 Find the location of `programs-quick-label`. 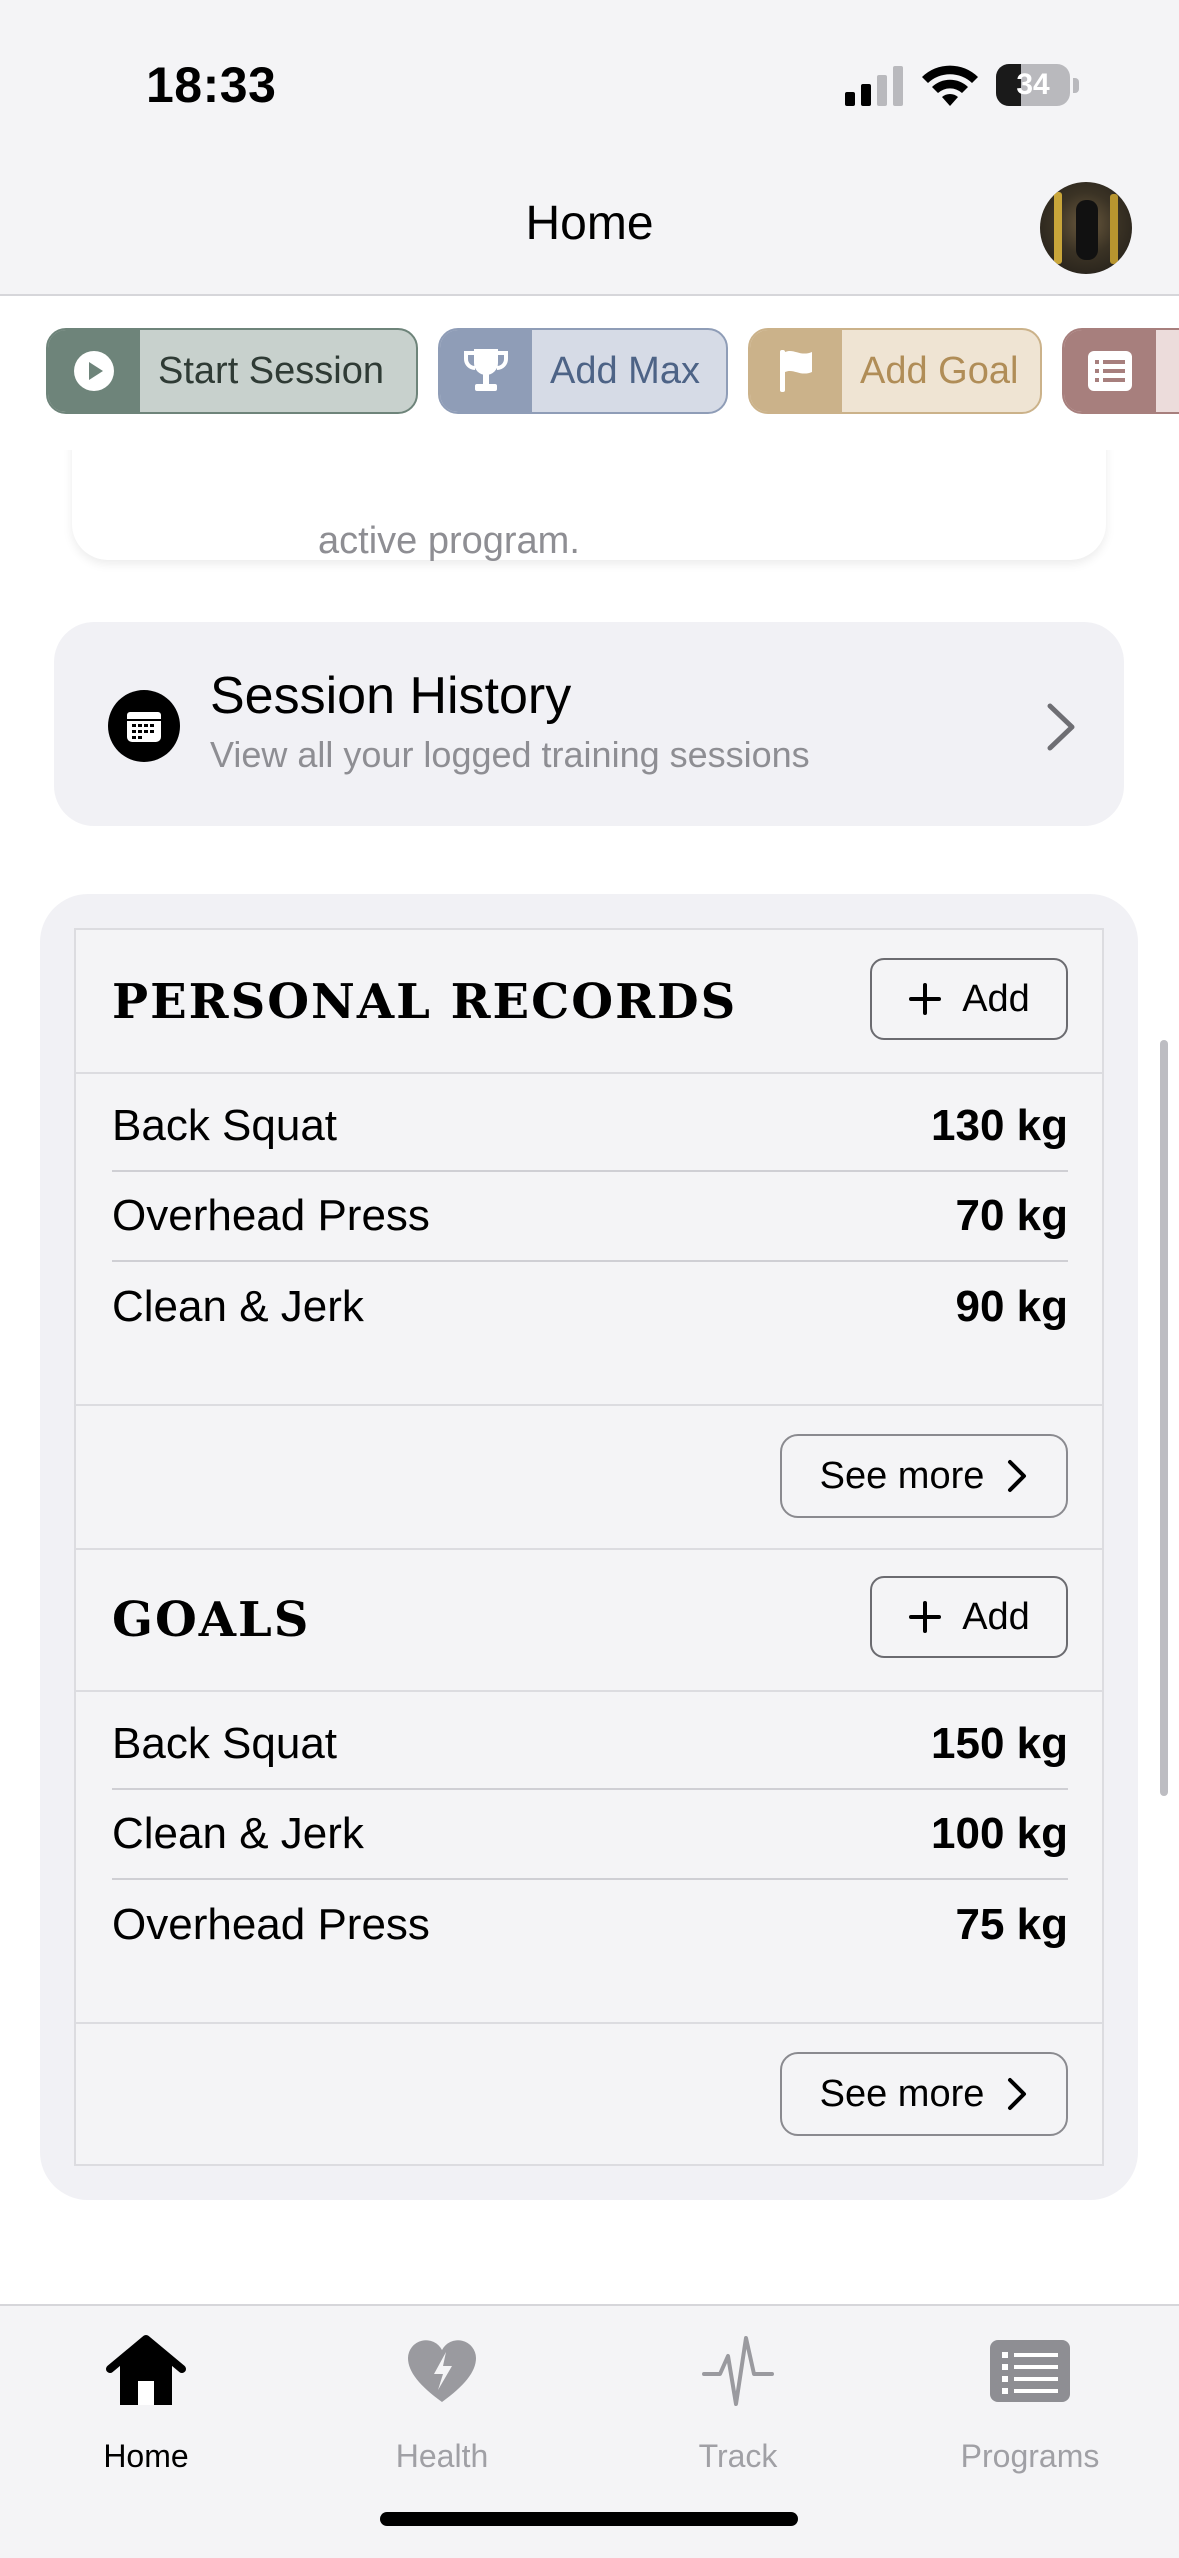

programs-quick-label is located at coordinates (1167, 371).